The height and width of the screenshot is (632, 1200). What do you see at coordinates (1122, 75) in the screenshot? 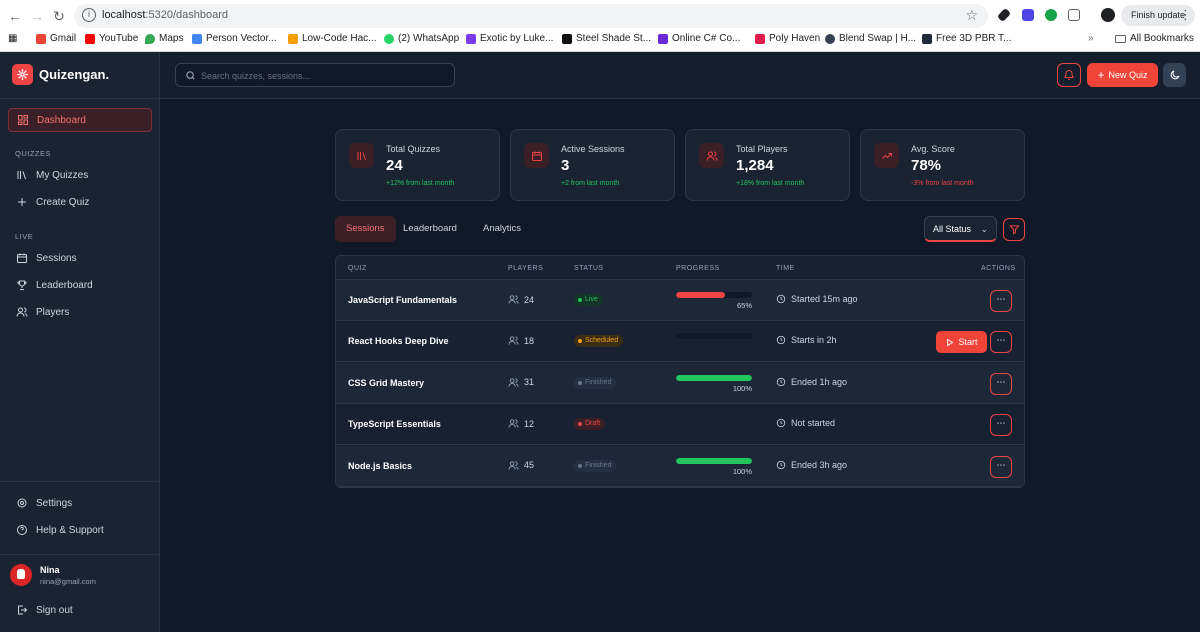
I see `new-quiz-button: + New Quiz` at bounding box center [1122, 75].